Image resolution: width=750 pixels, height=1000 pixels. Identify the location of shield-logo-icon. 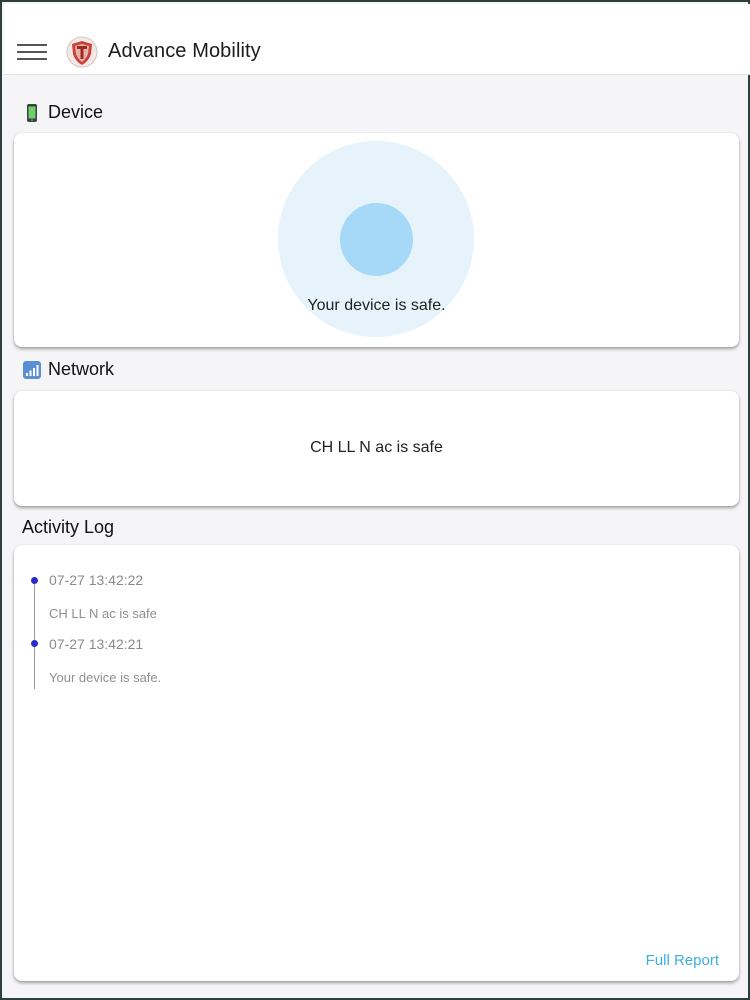
(82, 52).